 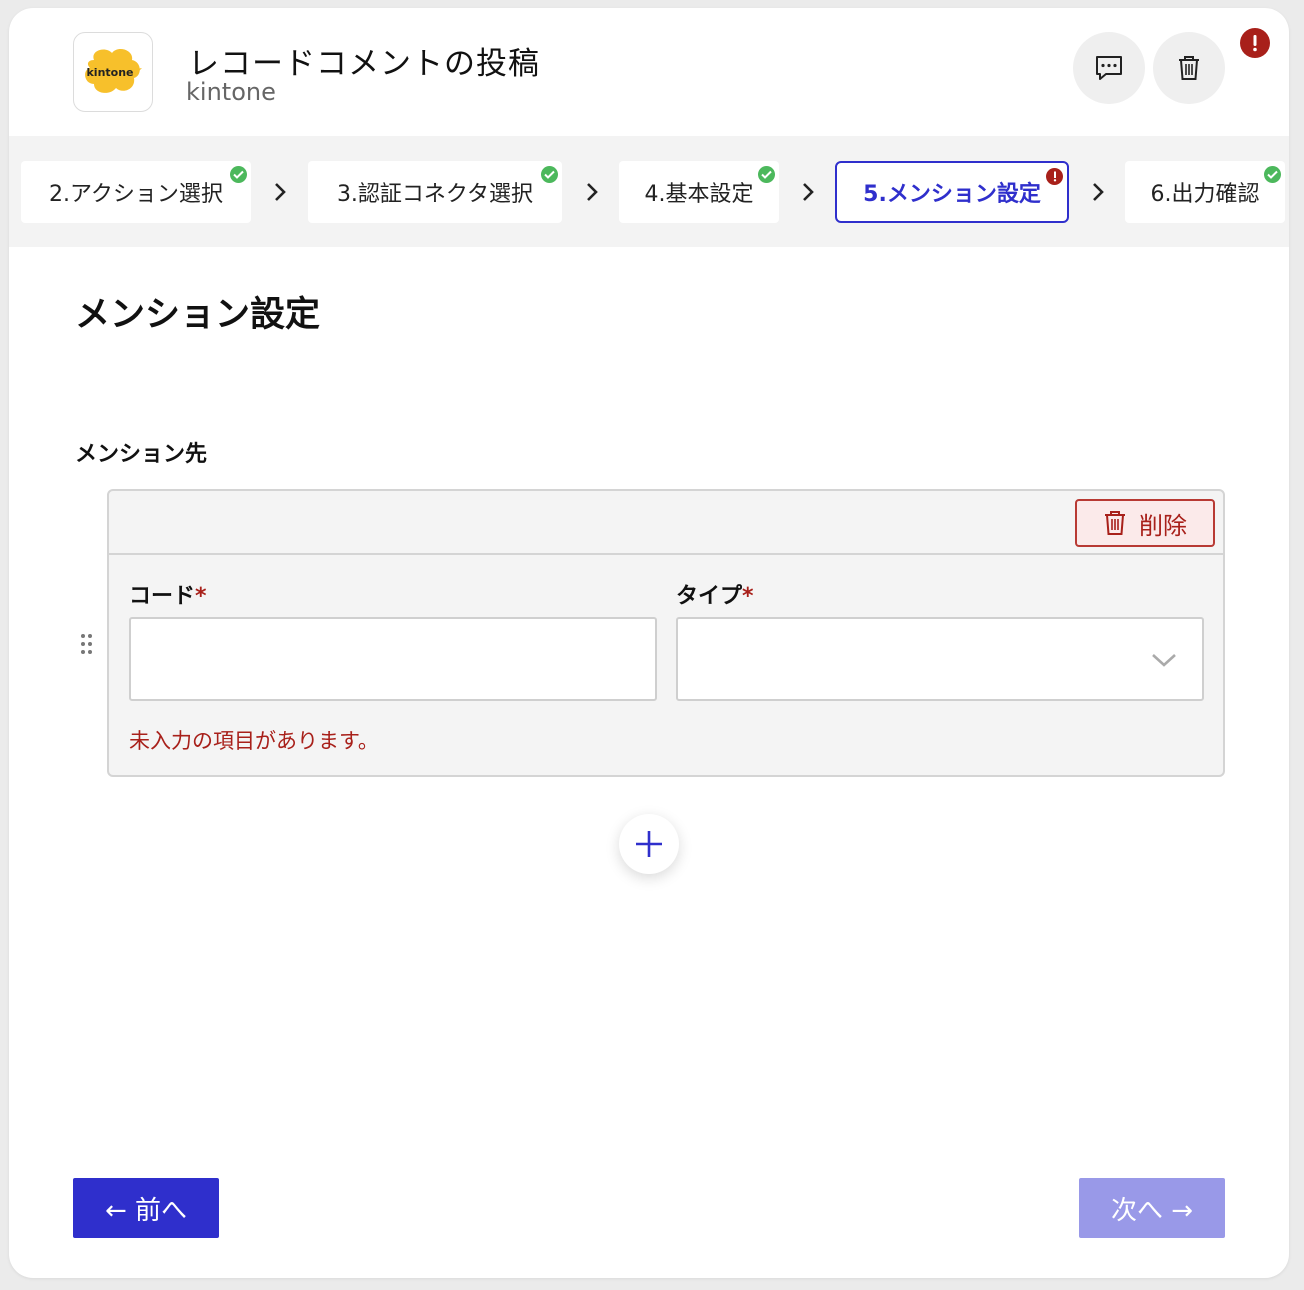 I want to click on type-select, so click(x=940, y=659).